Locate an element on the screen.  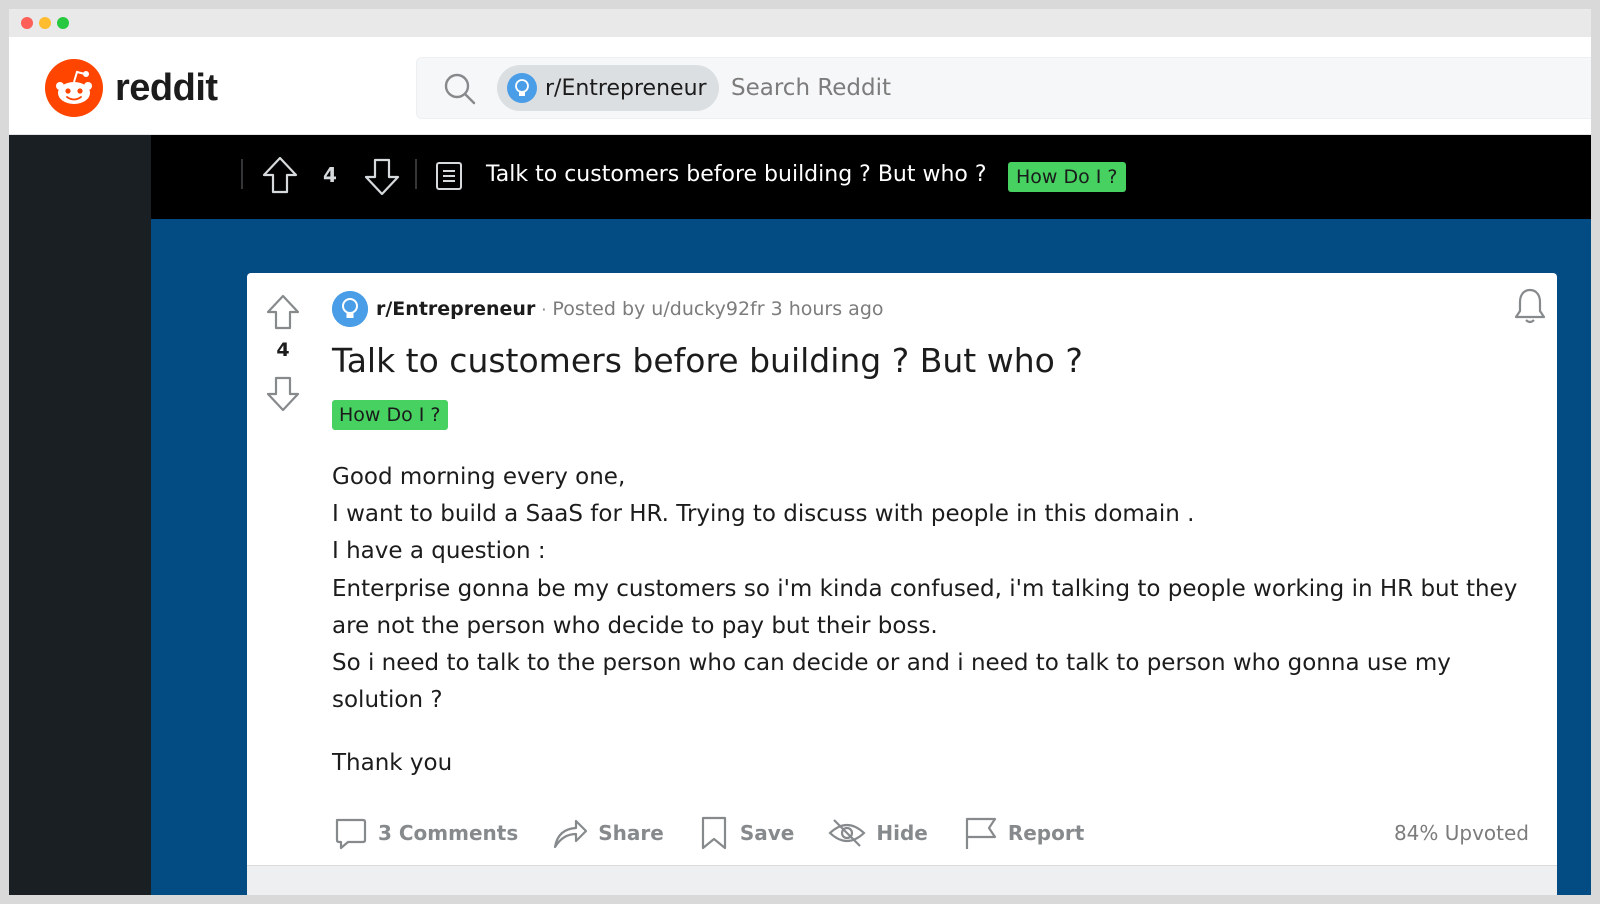
search-input: Search Reddit is located at coordinates (811, 88).